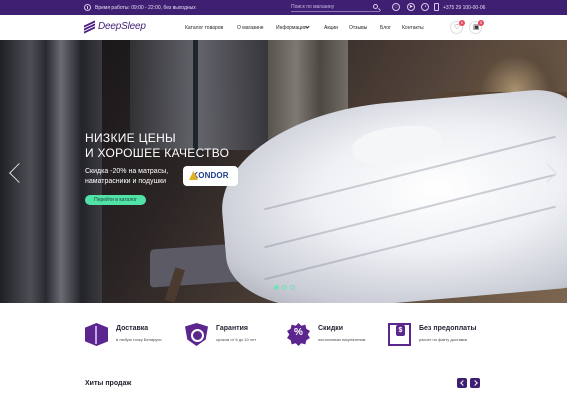 Image resolution: width=567 pixels, height=401 pixels. Describe the element at coordinates (139, 339) in the screenshot. I see `feature-text: в любую точку Беларуси` at that location.